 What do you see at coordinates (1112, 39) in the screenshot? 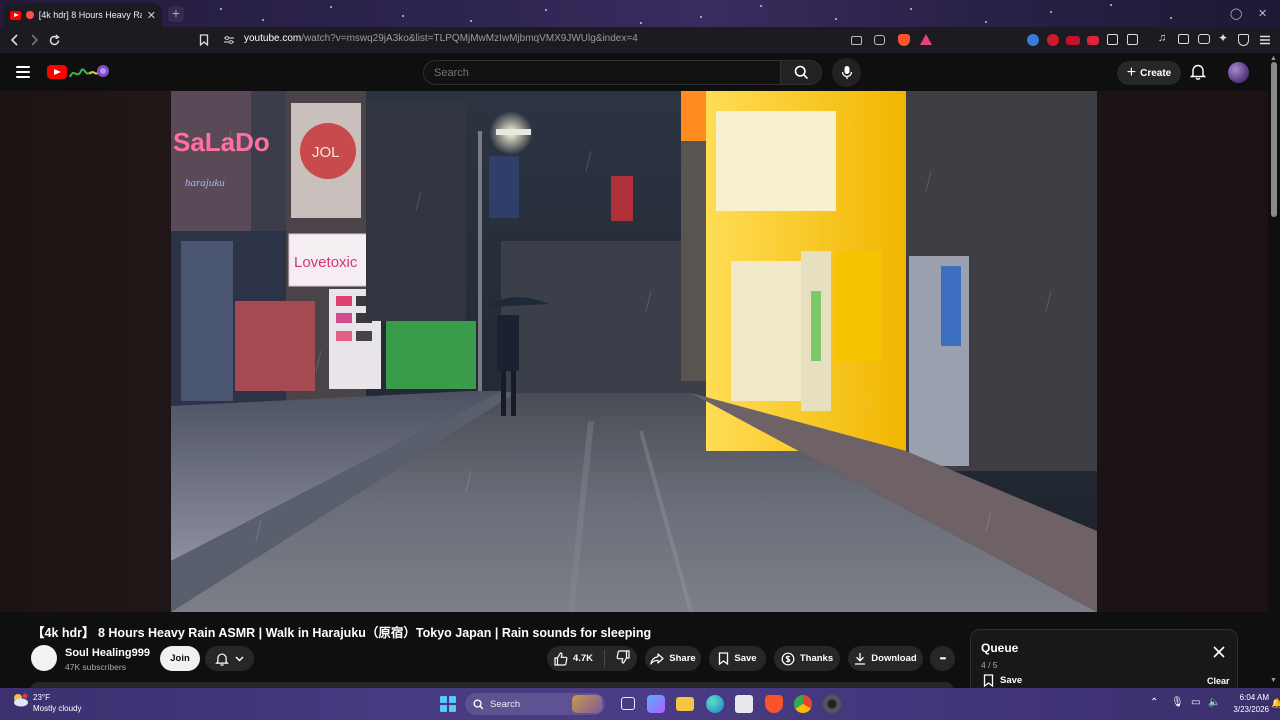
I see `puzzle-extension-icon` at bounding box center [1112, 39].